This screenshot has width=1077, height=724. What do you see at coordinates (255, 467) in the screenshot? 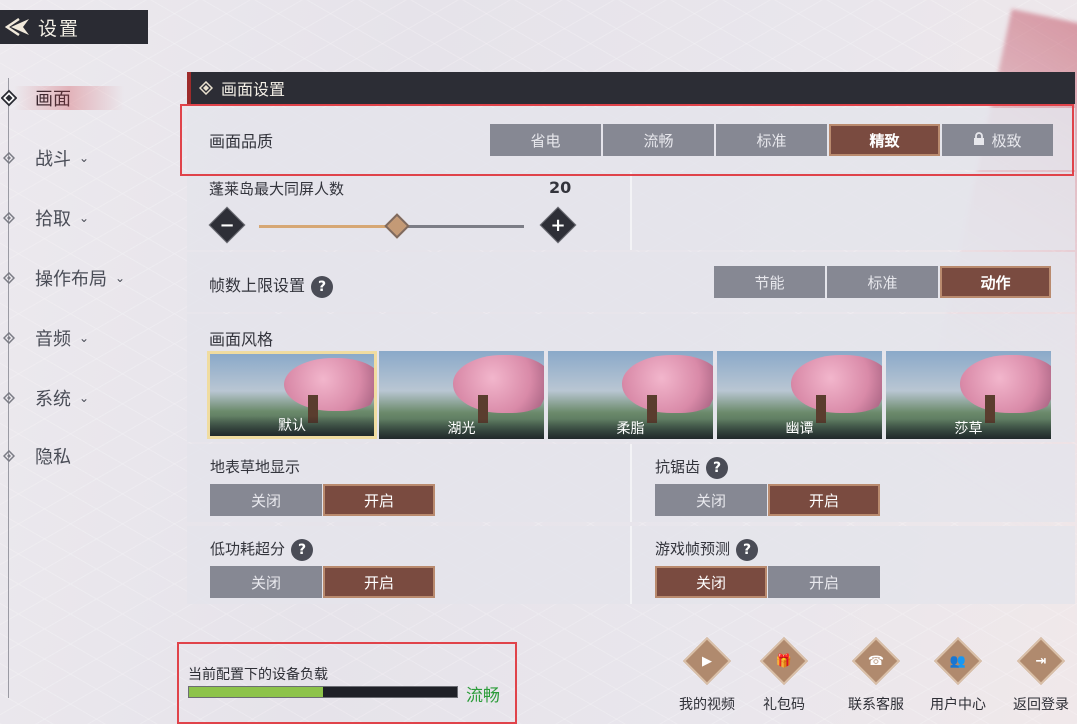
I see `grass-label: 地表草地显示` at bounding box center [255, 467].